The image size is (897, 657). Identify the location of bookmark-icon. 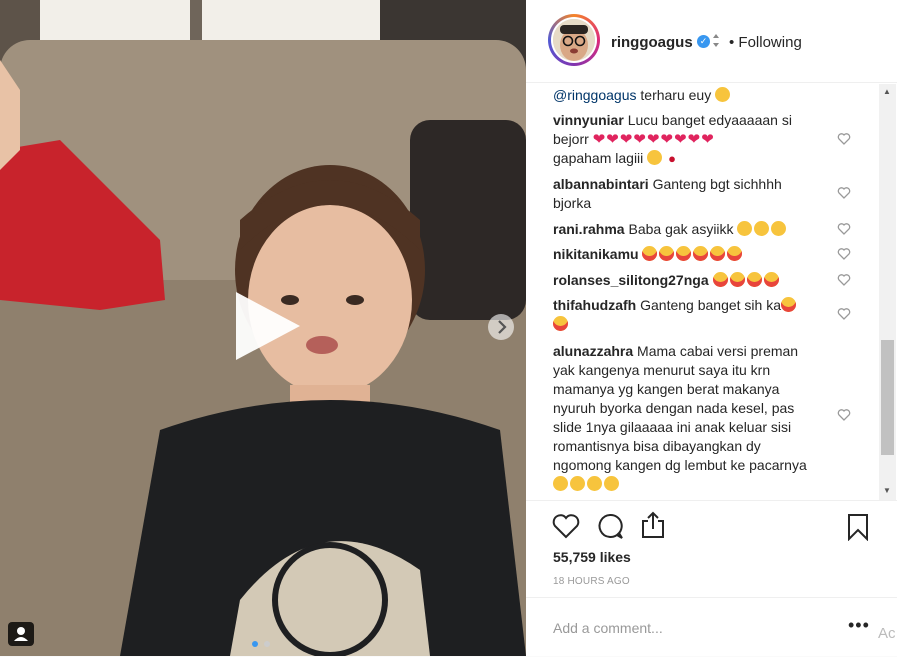
(858, 527).